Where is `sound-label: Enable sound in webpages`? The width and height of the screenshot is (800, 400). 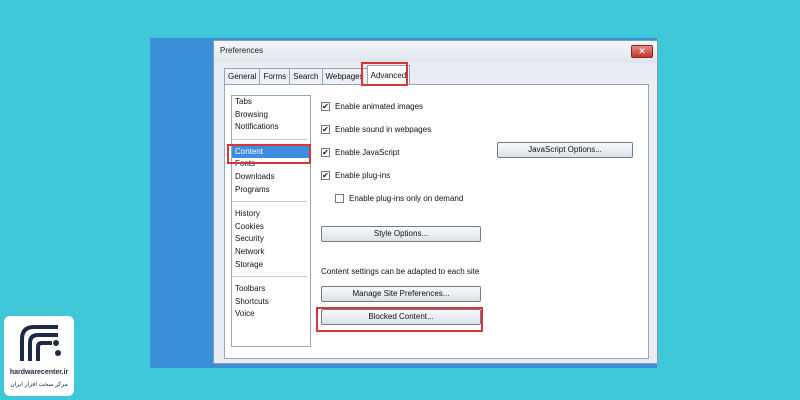
sound-label: Enable sound in webpages is located at coordinates (383, 129).